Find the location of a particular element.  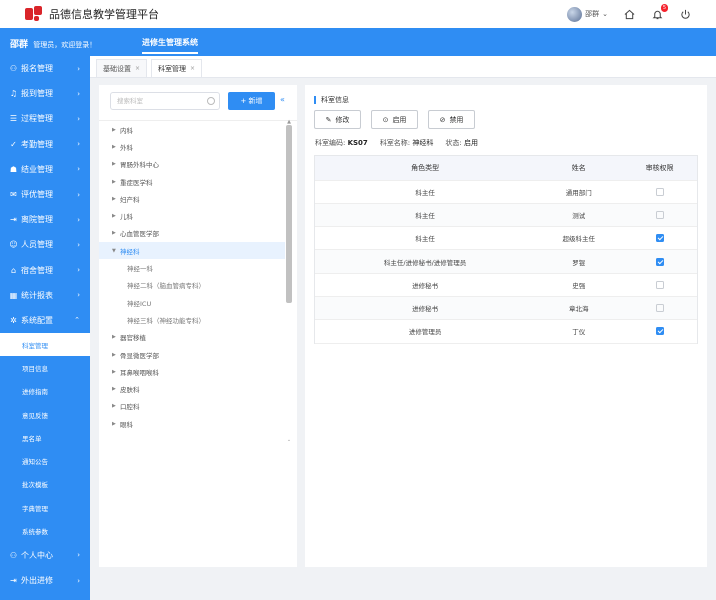

tree-node: ▶ 口腔科 is located at coordinates (192, 406).